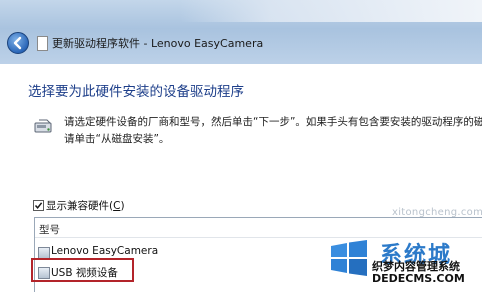  Describe the element at coordinates (117, 139) in the screenshot. I see `instructions-line-2: 请单击“从磁盘安装”。` at that location.